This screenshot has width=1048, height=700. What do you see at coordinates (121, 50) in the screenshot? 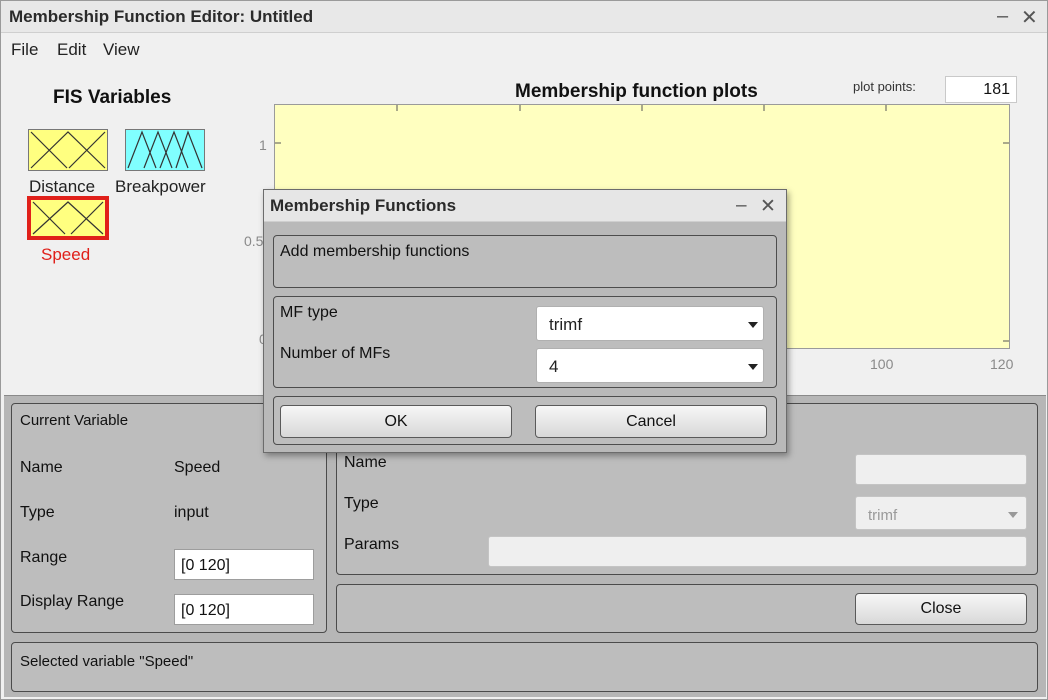
I see `menu-view: View` at bounding box center [121, 50].